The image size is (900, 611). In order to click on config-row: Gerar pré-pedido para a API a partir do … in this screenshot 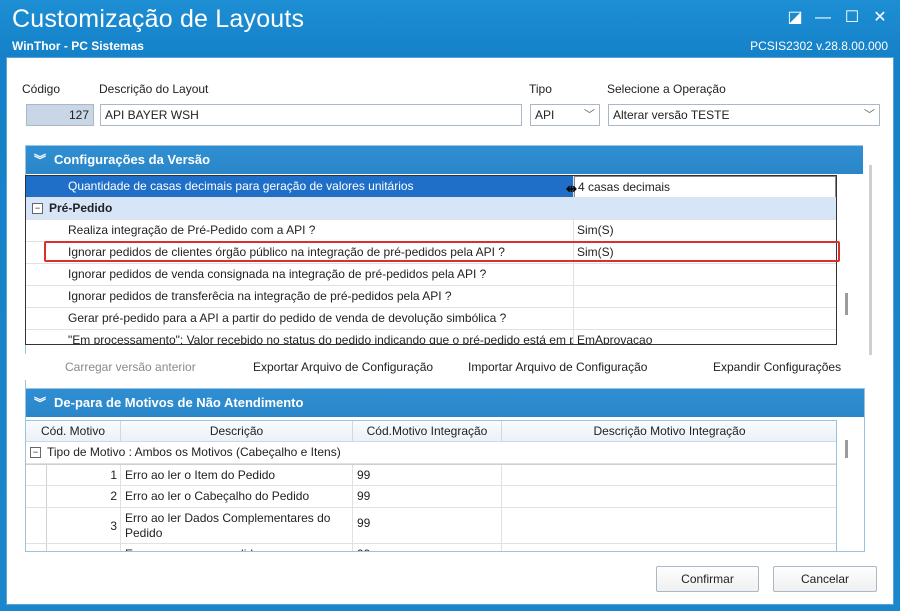, I will do `click(431, 319)`.